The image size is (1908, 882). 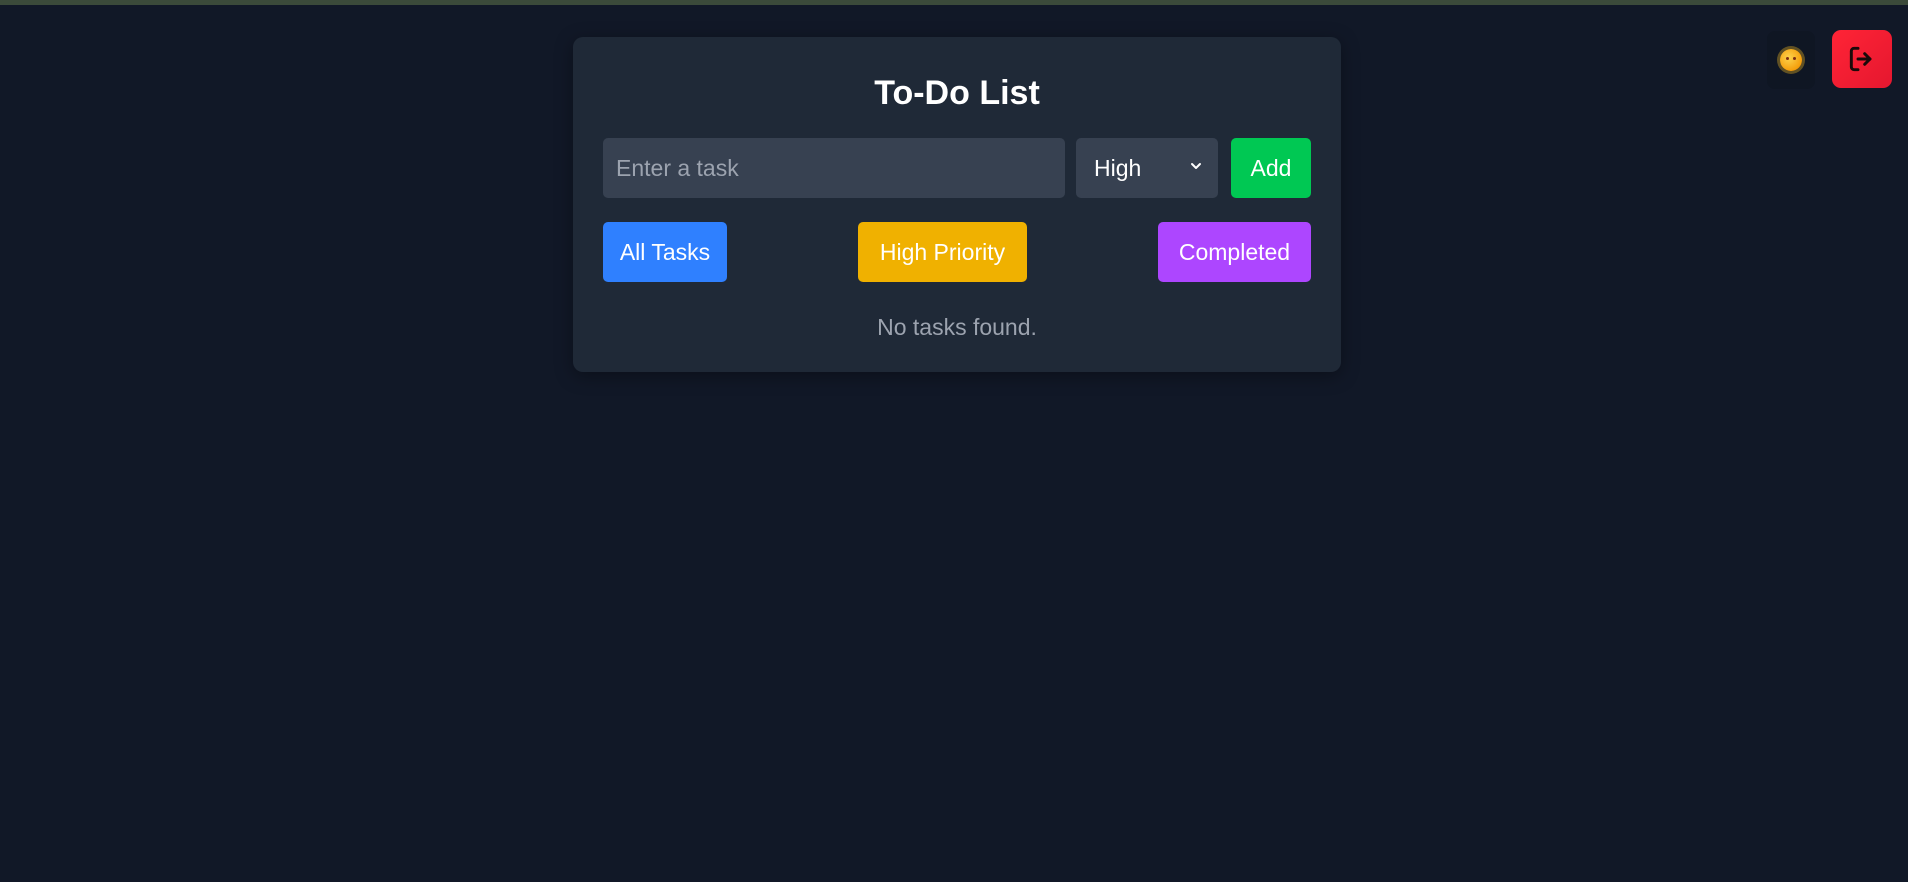 What do you see at coordinates (665, 252) in the screenshot?
I see `filter-all-tasks-button: All Tasks` at bounding box center [665, 252].